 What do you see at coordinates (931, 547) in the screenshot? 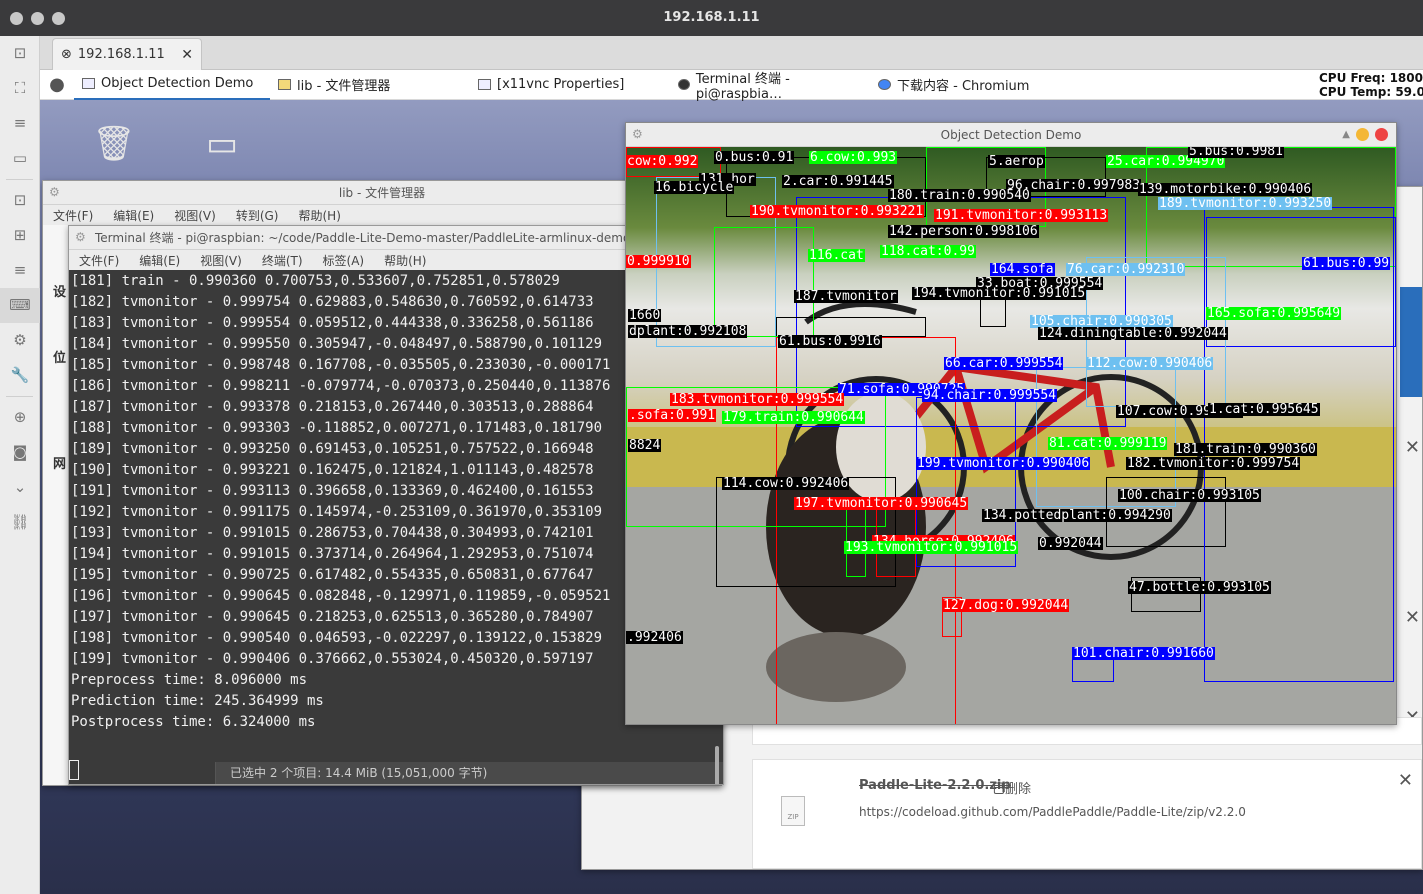
I see `detection-label: 193.tvmonitor:0.991015` at bounding box center [931, 547].